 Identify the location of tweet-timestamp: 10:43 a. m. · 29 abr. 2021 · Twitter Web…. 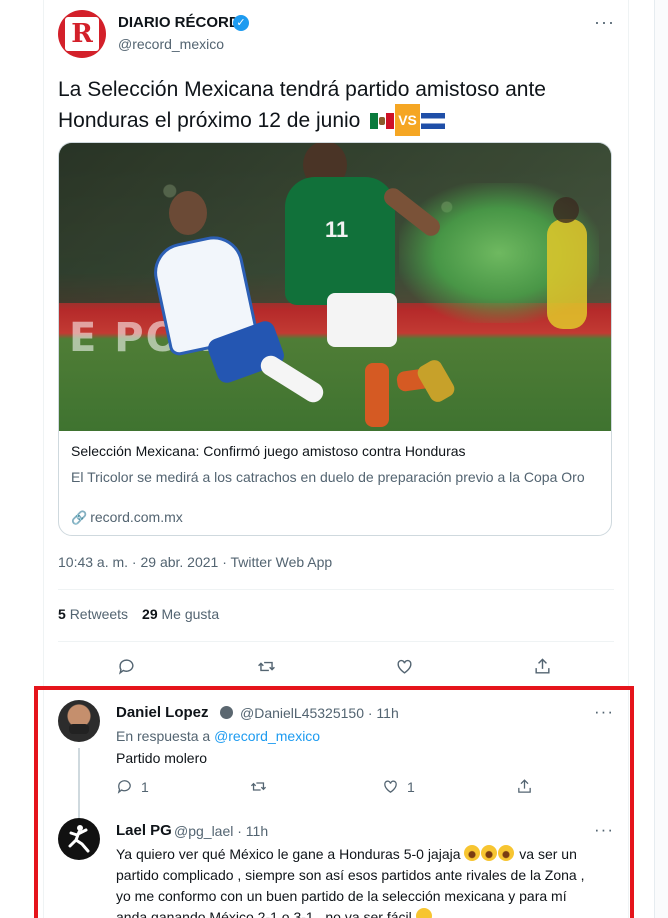
(195, 562).